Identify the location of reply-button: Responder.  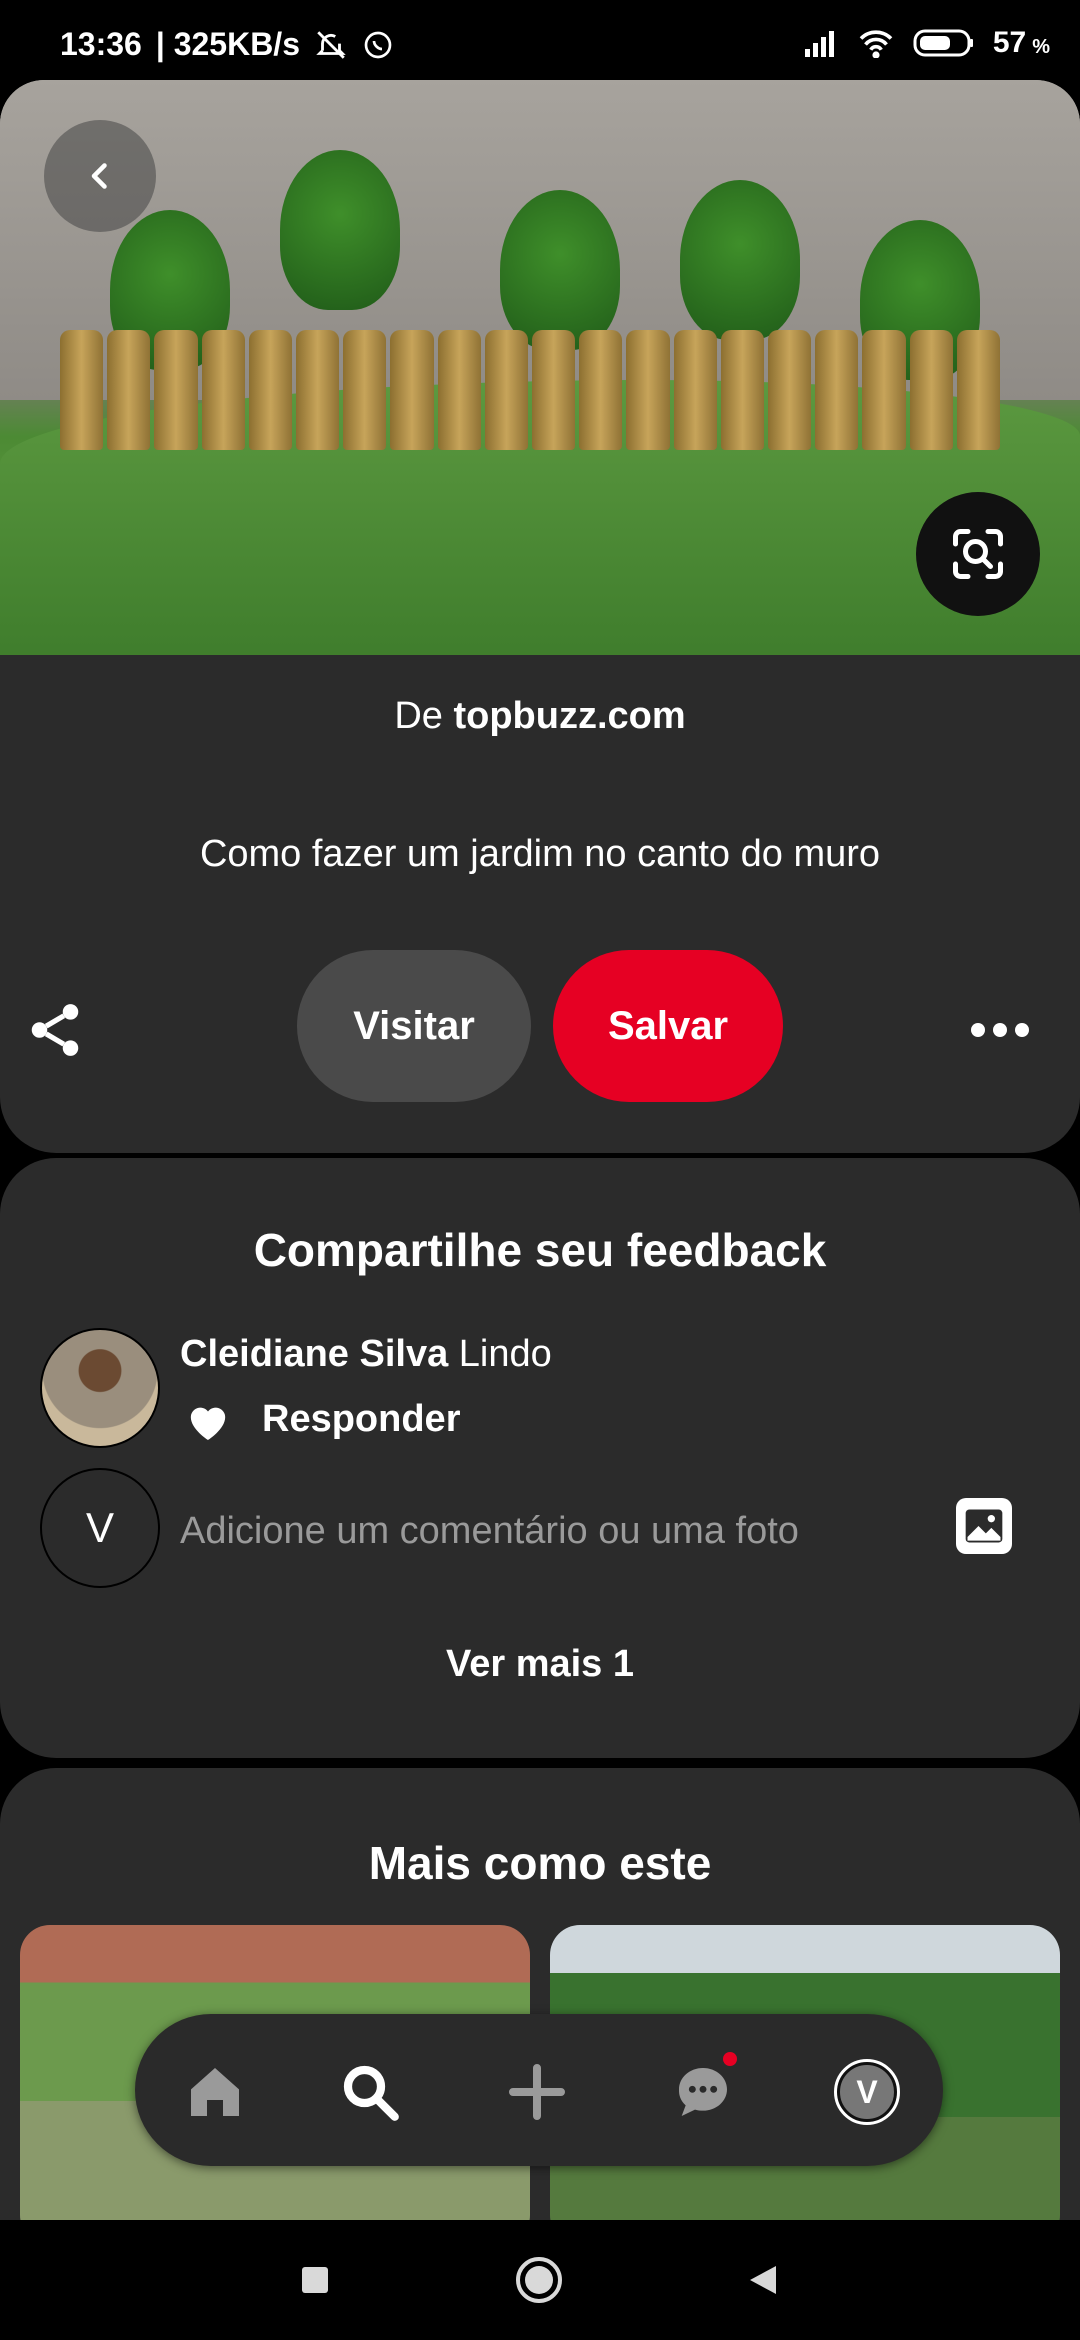
(361, 1419).